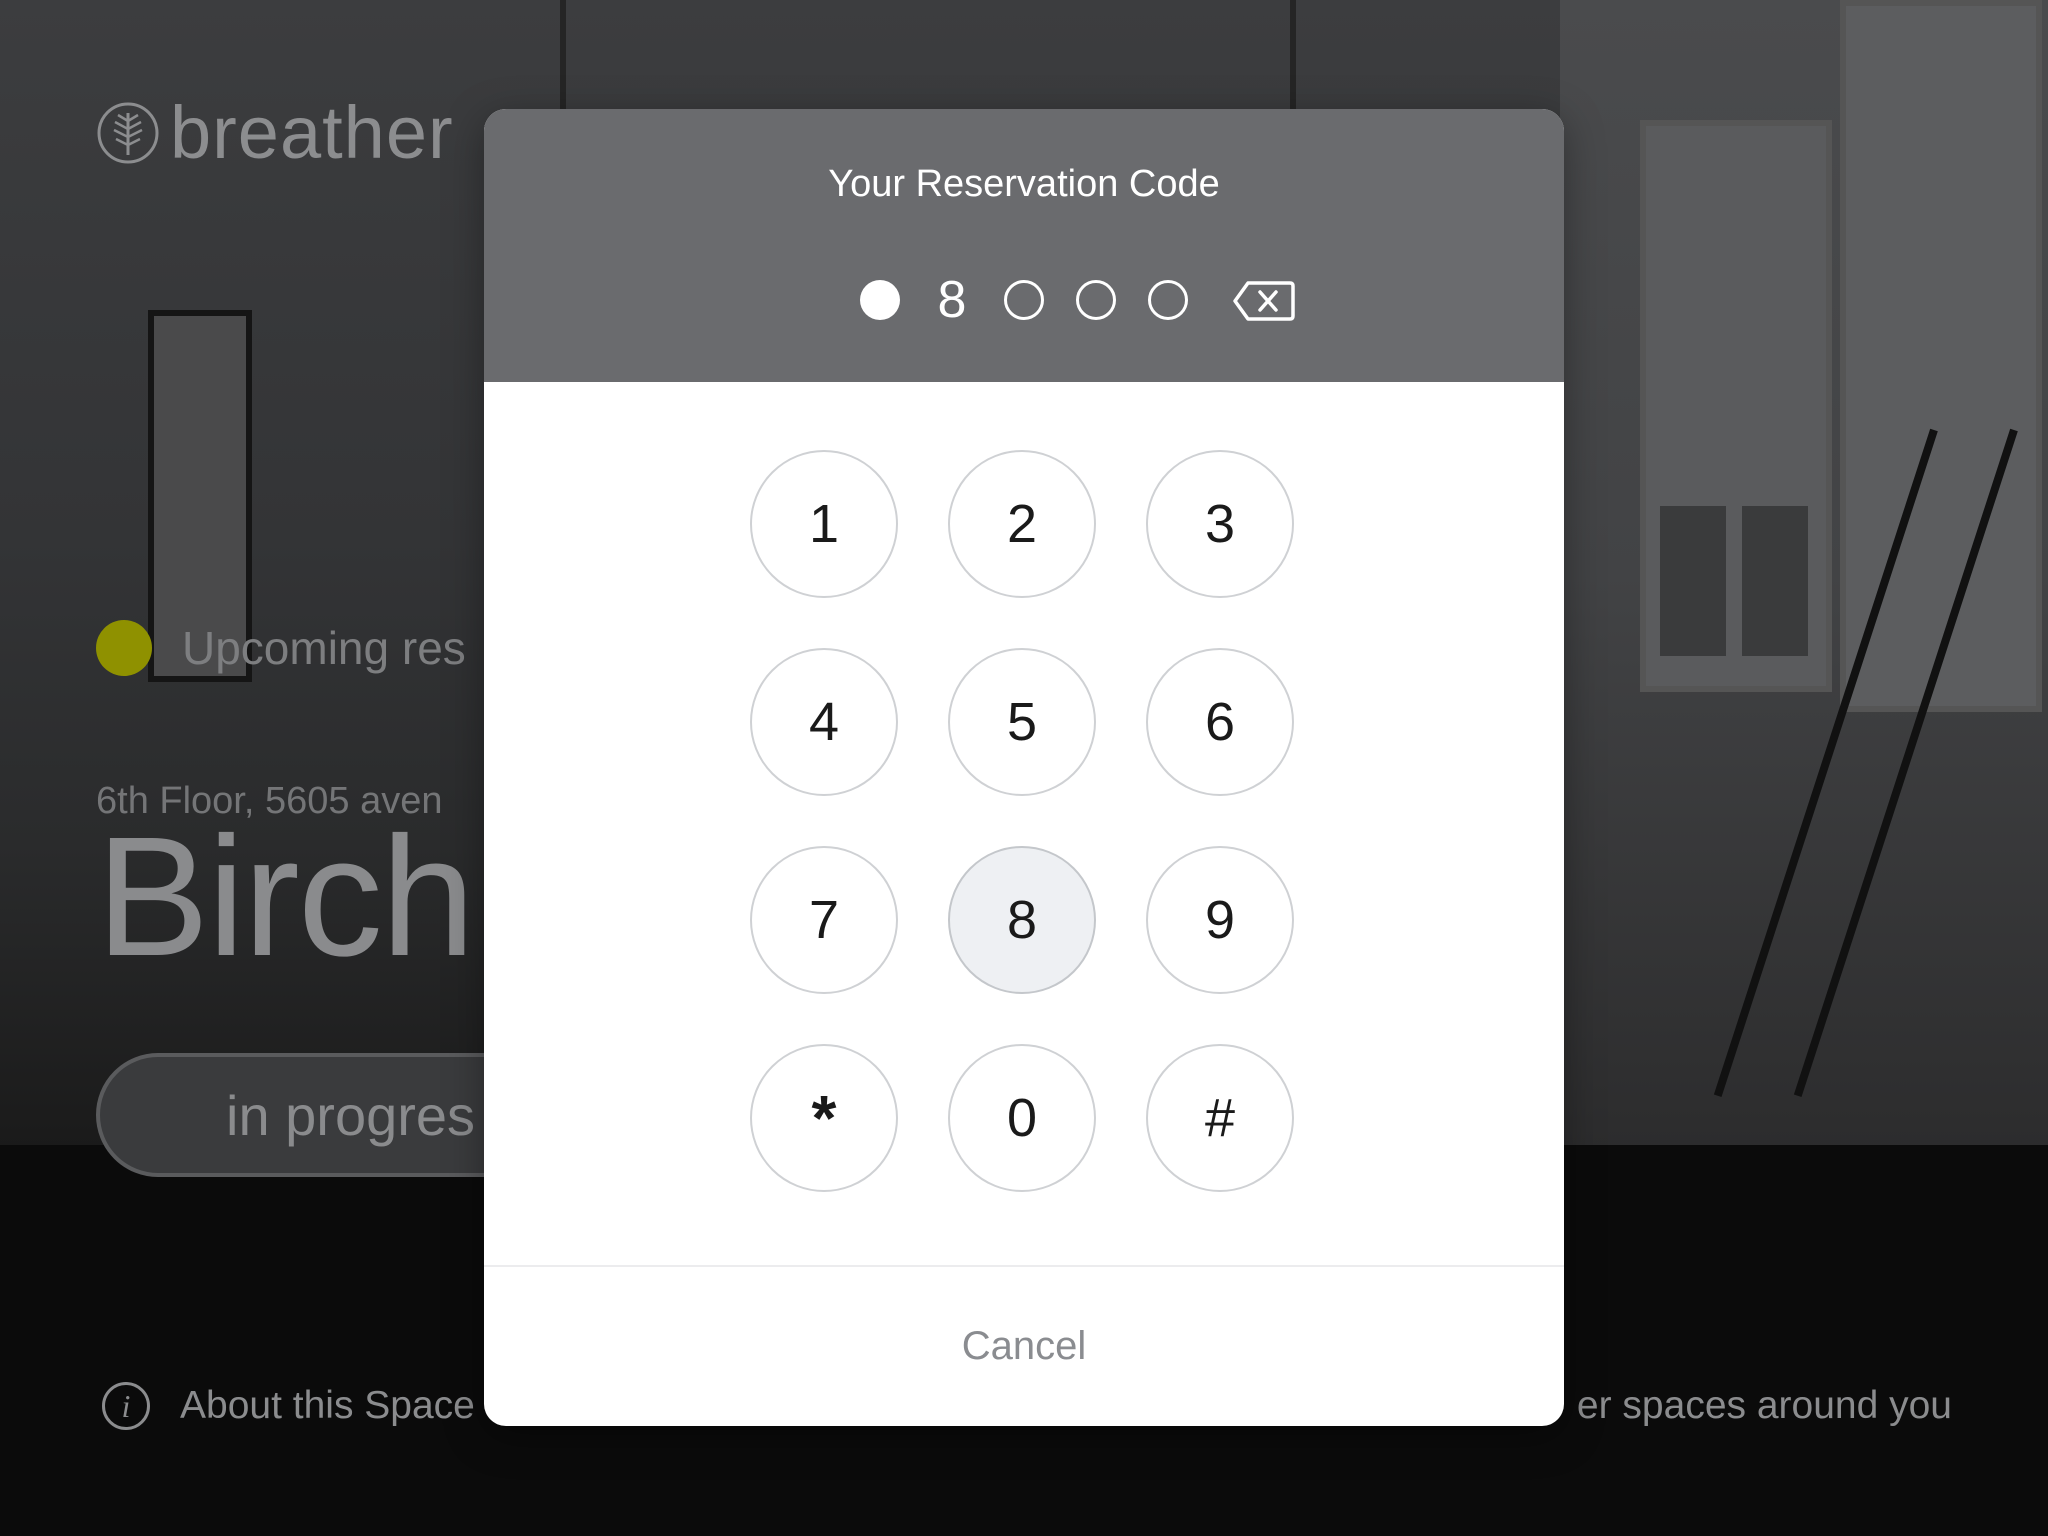 This screenshot has height=1536, width=2048. I want to click on filled-dot, so click(880, 300).